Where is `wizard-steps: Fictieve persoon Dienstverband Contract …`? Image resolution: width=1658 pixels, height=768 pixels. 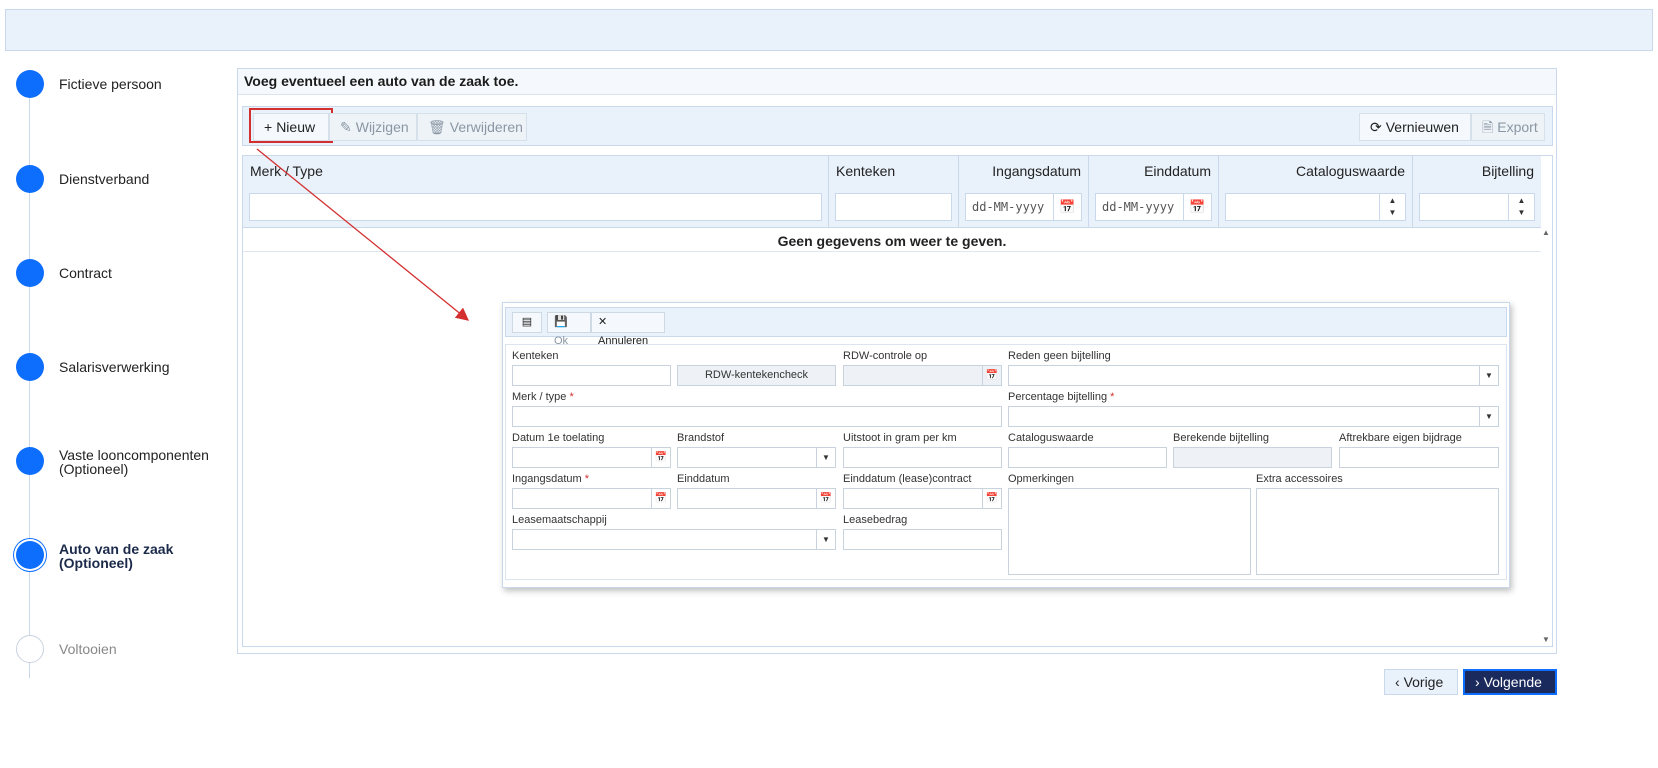
wizard-steps: Fictieve persoon Dienstverband Contract … is located at coordinates (120, 390).